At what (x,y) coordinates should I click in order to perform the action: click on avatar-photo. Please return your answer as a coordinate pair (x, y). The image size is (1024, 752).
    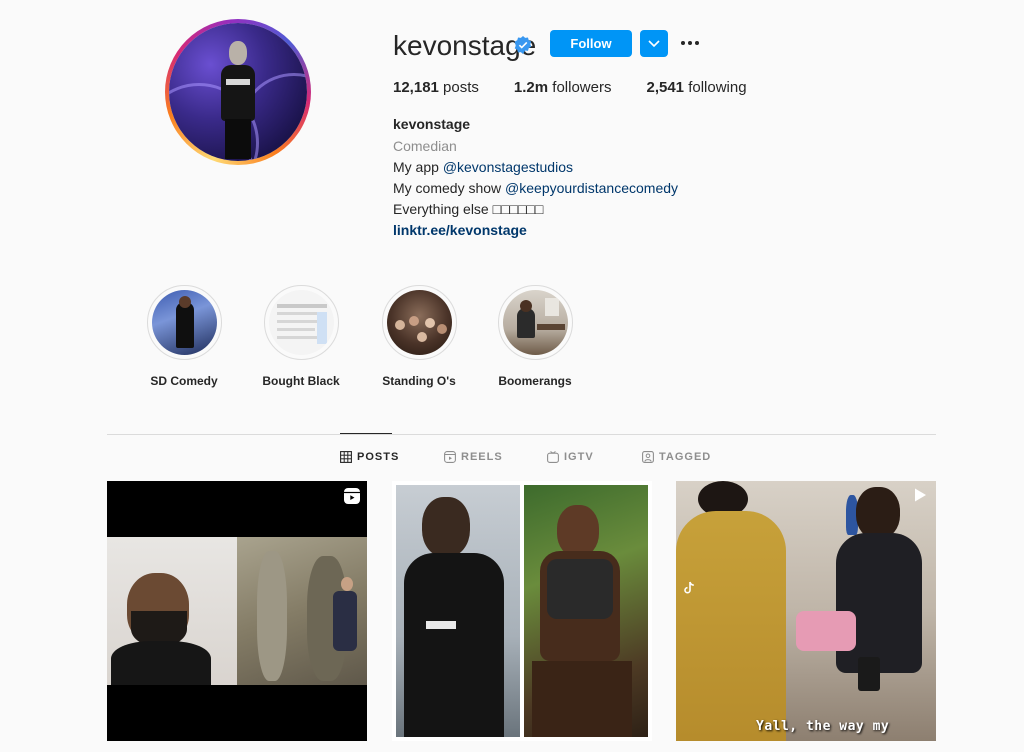
    Looking at the image, I should click on (238, 92).